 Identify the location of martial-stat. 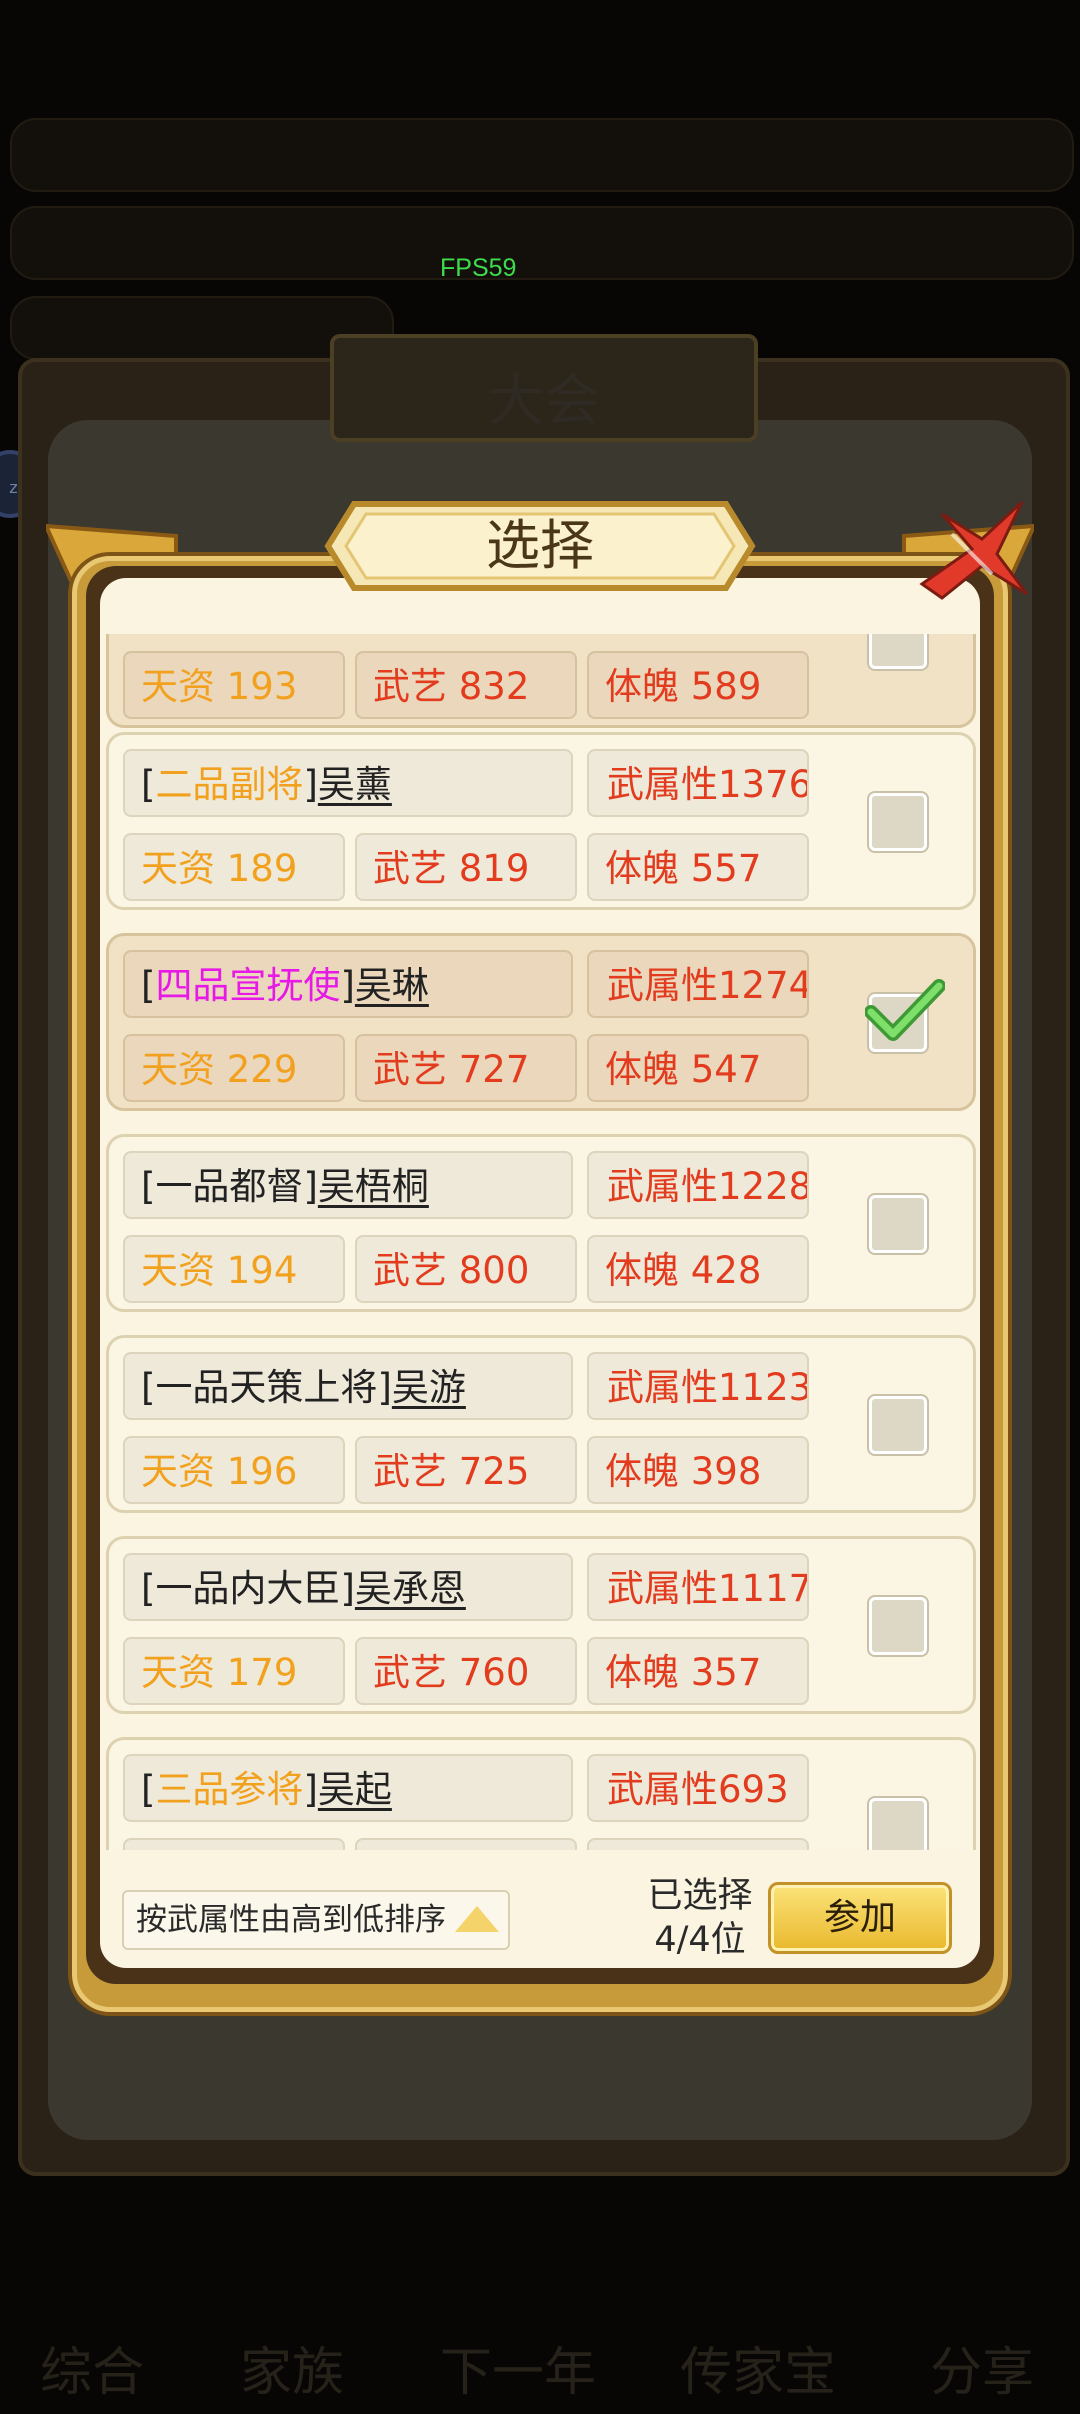
(466, 1844).